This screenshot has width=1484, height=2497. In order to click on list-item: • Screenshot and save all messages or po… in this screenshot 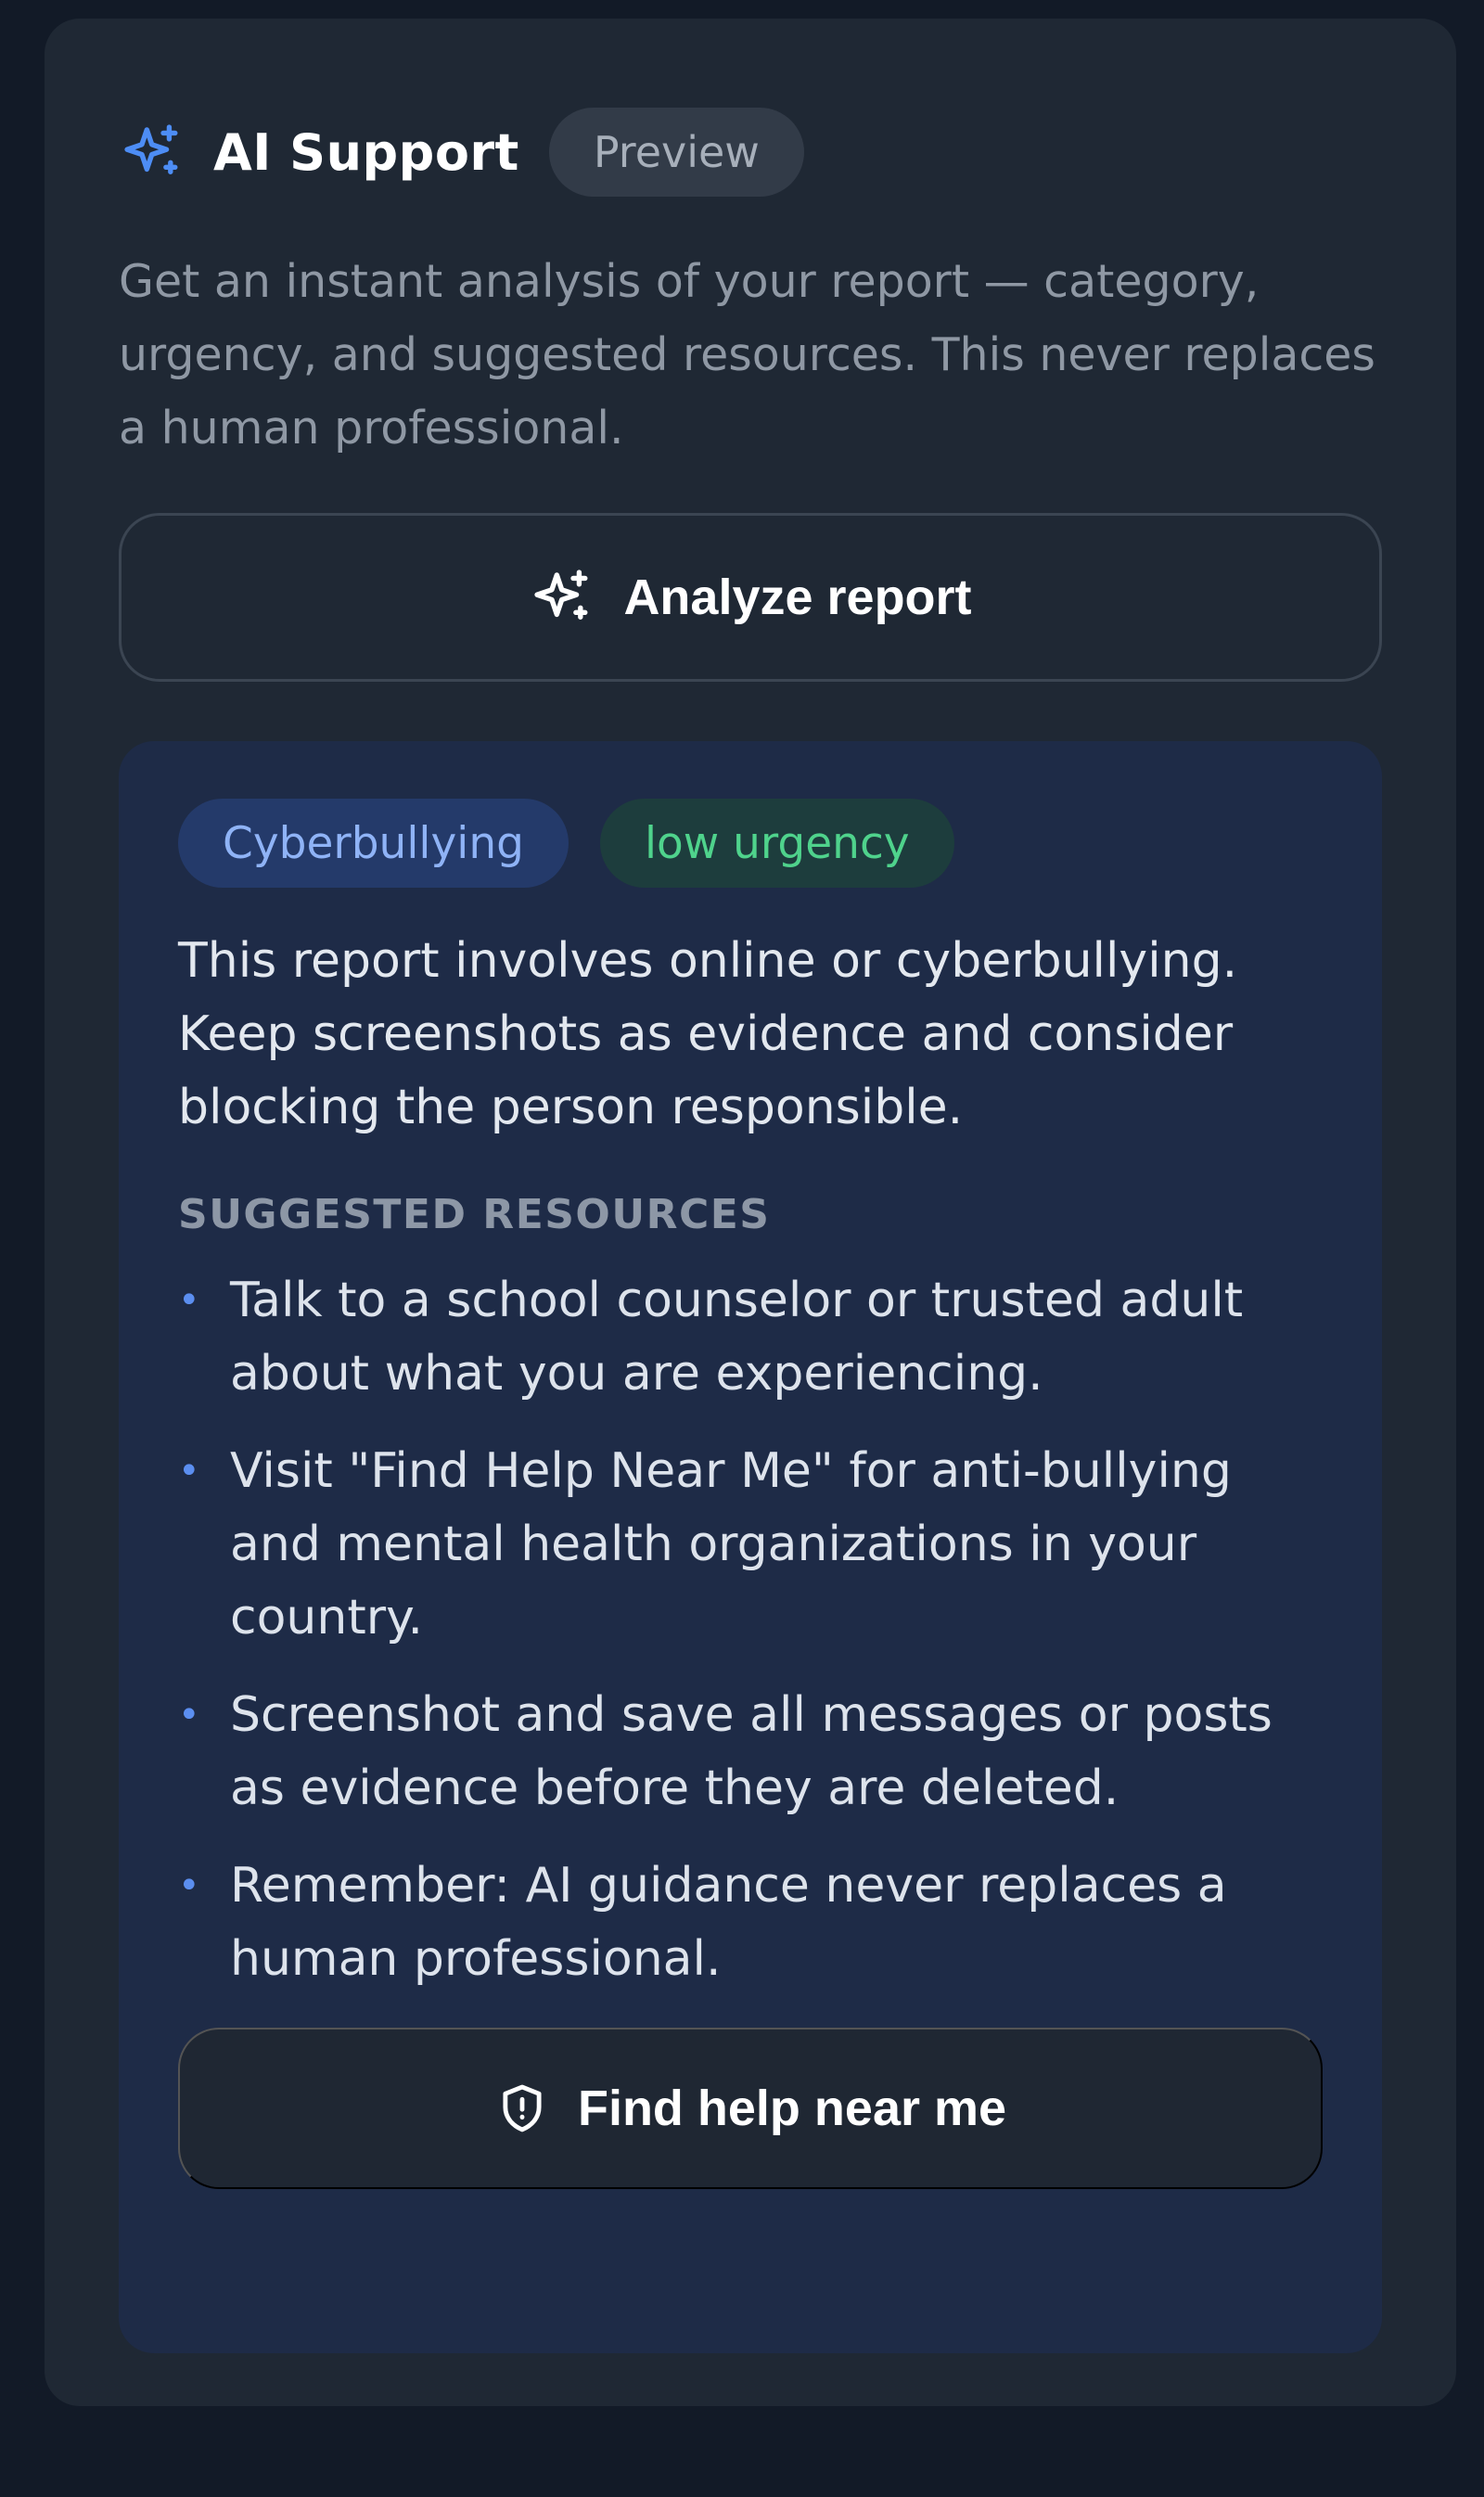, I will do `click(750, 1752)`.